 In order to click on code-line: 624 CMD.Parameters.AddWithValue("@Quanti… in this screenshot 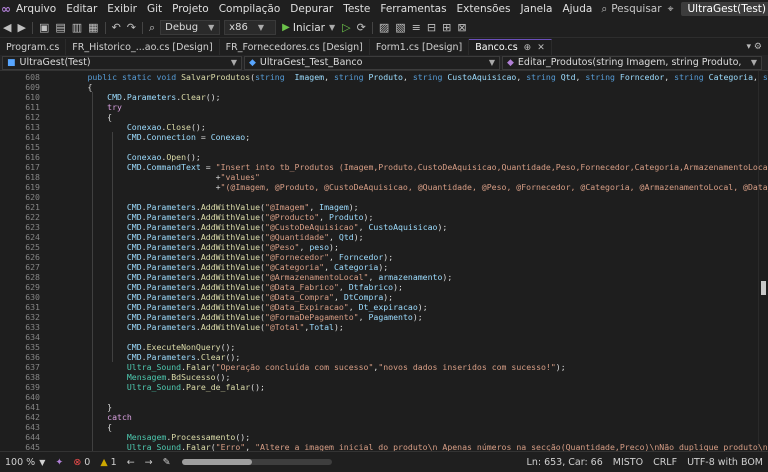, I will do `click(380, 237)`.